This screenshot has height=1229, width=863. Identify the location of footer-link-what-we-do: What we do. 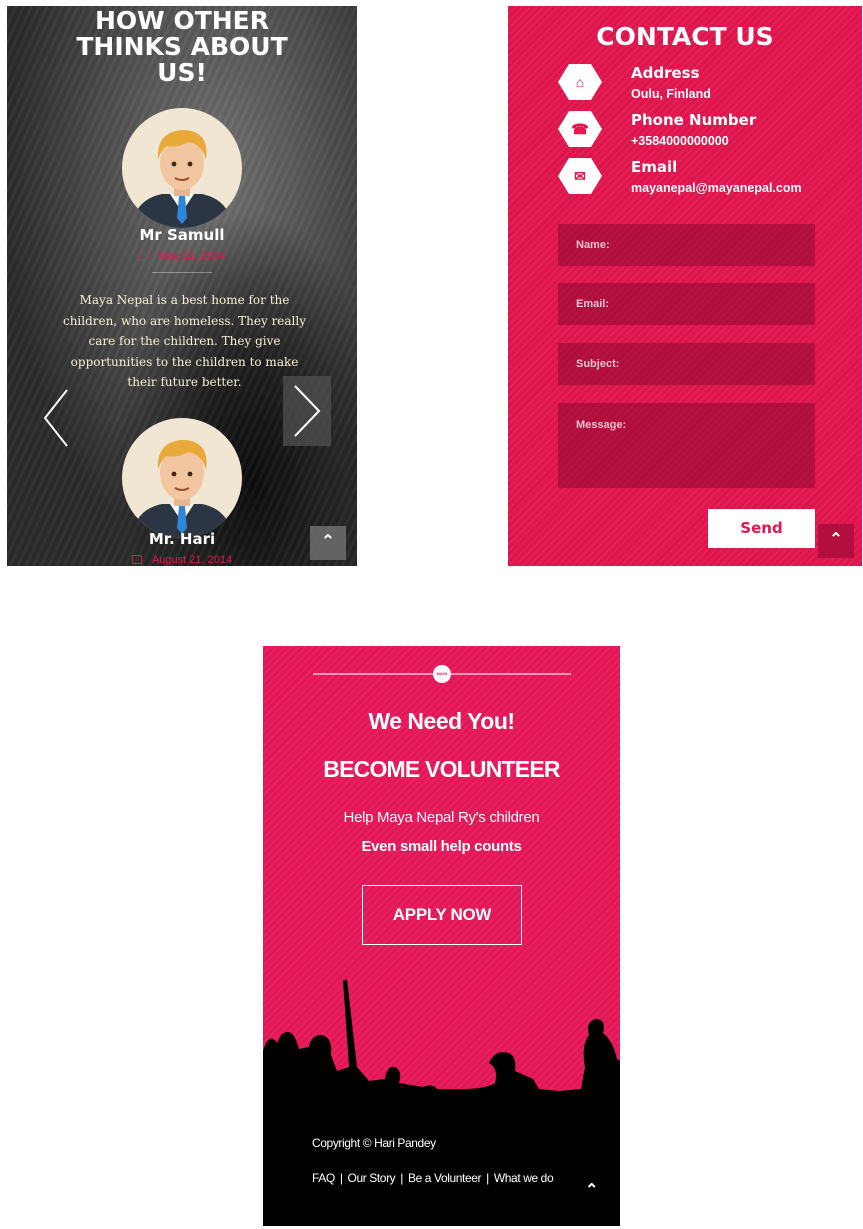
(524, 1178).